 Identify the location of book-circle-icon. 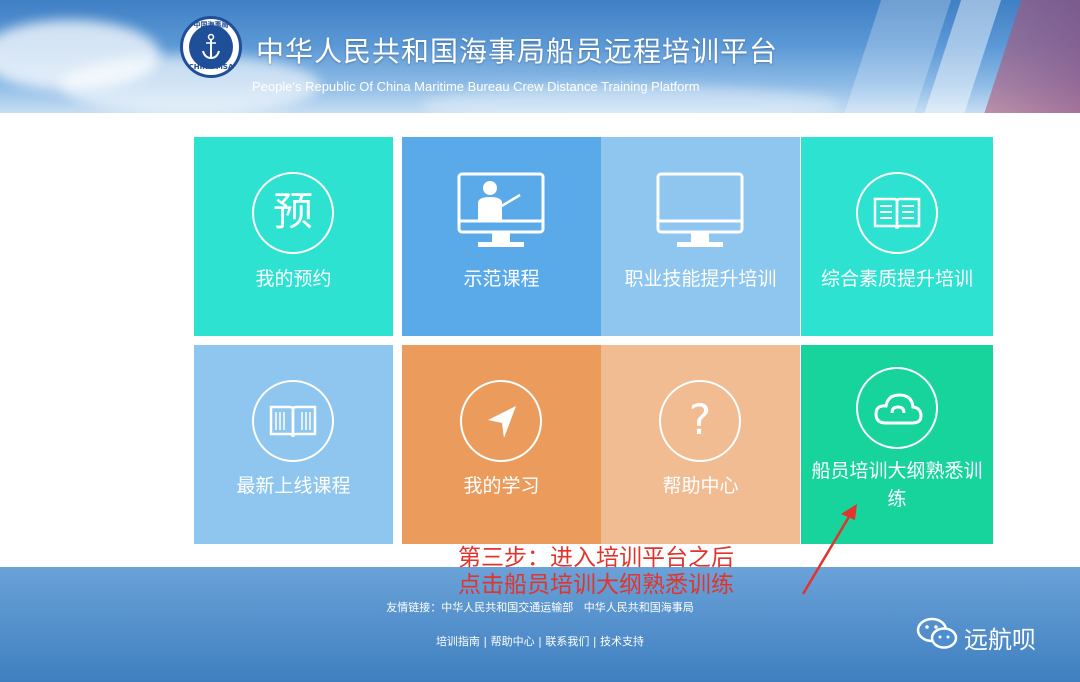
(293, 421).